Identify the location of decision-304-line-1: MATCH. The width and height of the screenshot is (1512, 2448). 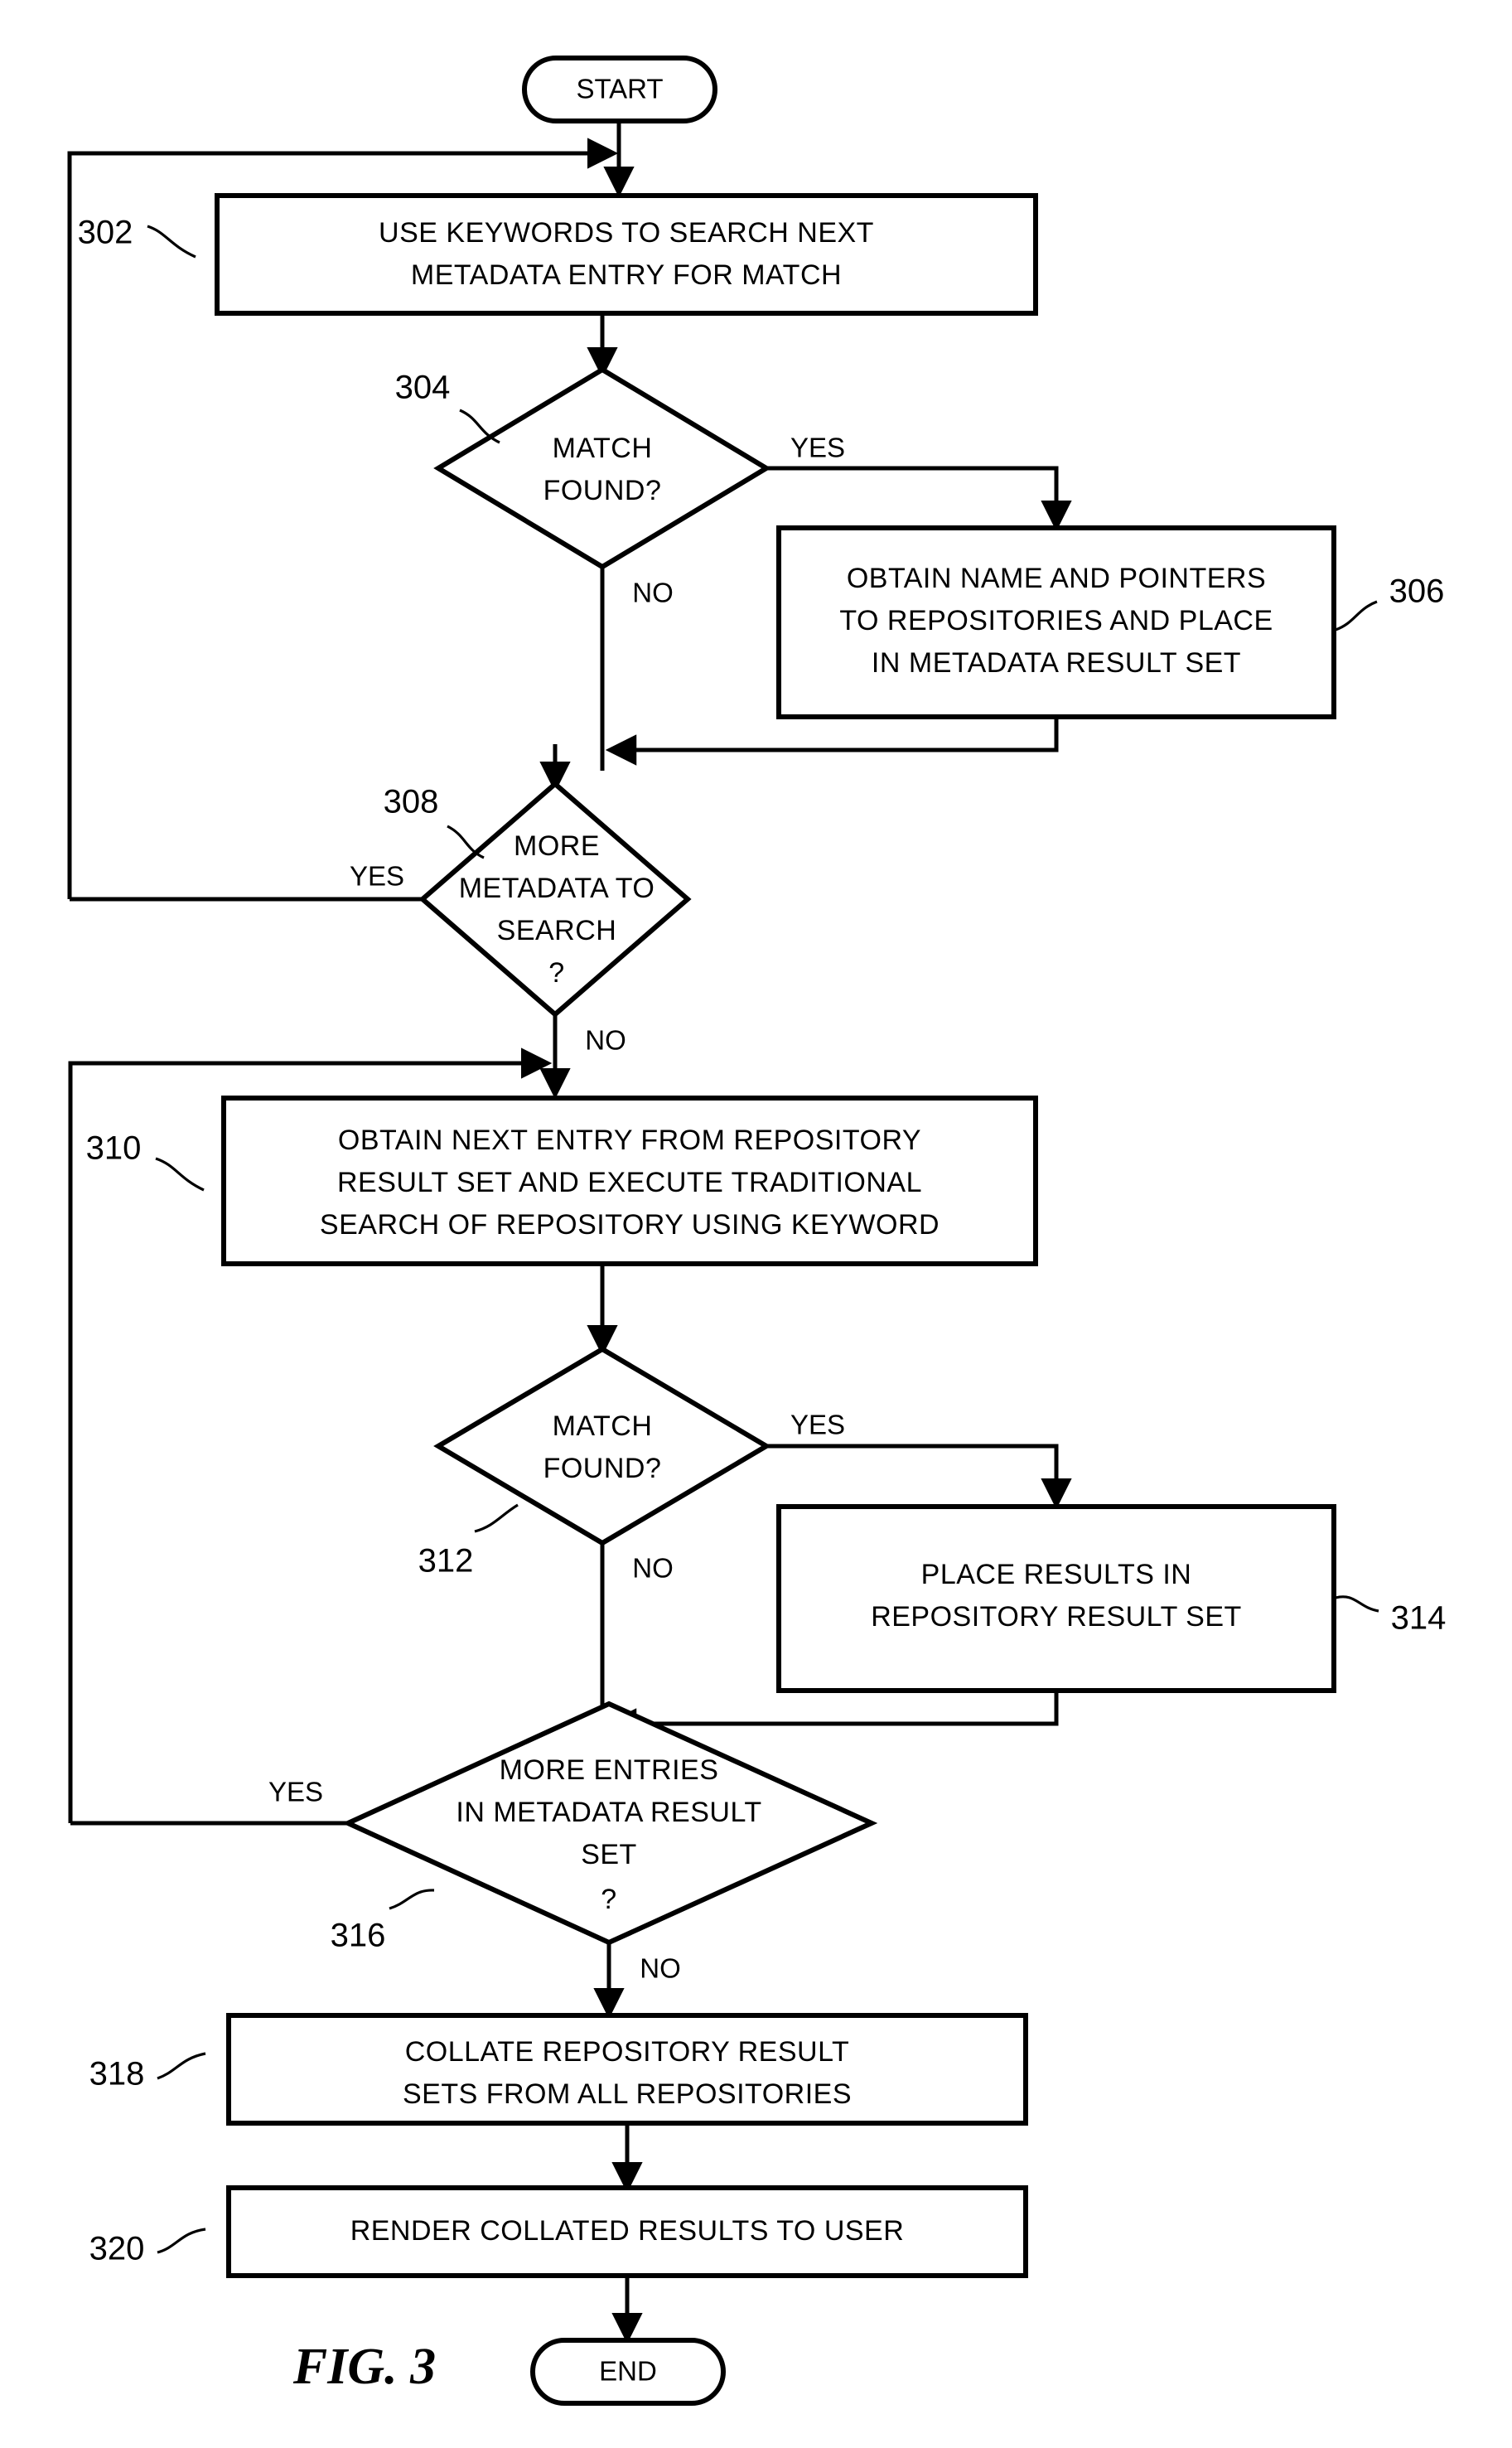
(603, 448).